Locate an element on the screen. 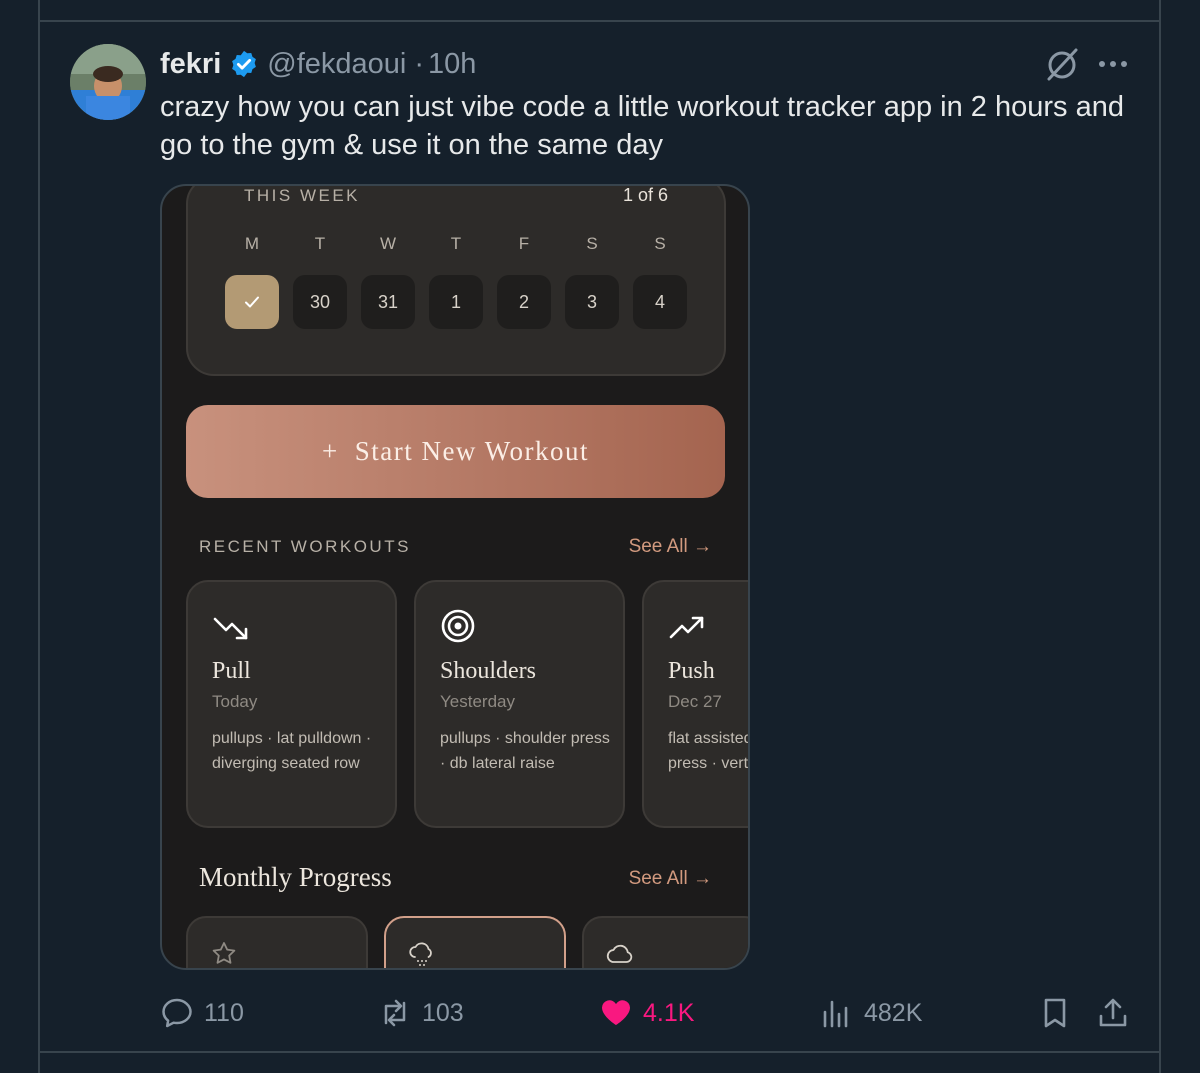 This screenshot has width=1200, height=1073. workout-title: Pull is located at coordinates (231, 671).